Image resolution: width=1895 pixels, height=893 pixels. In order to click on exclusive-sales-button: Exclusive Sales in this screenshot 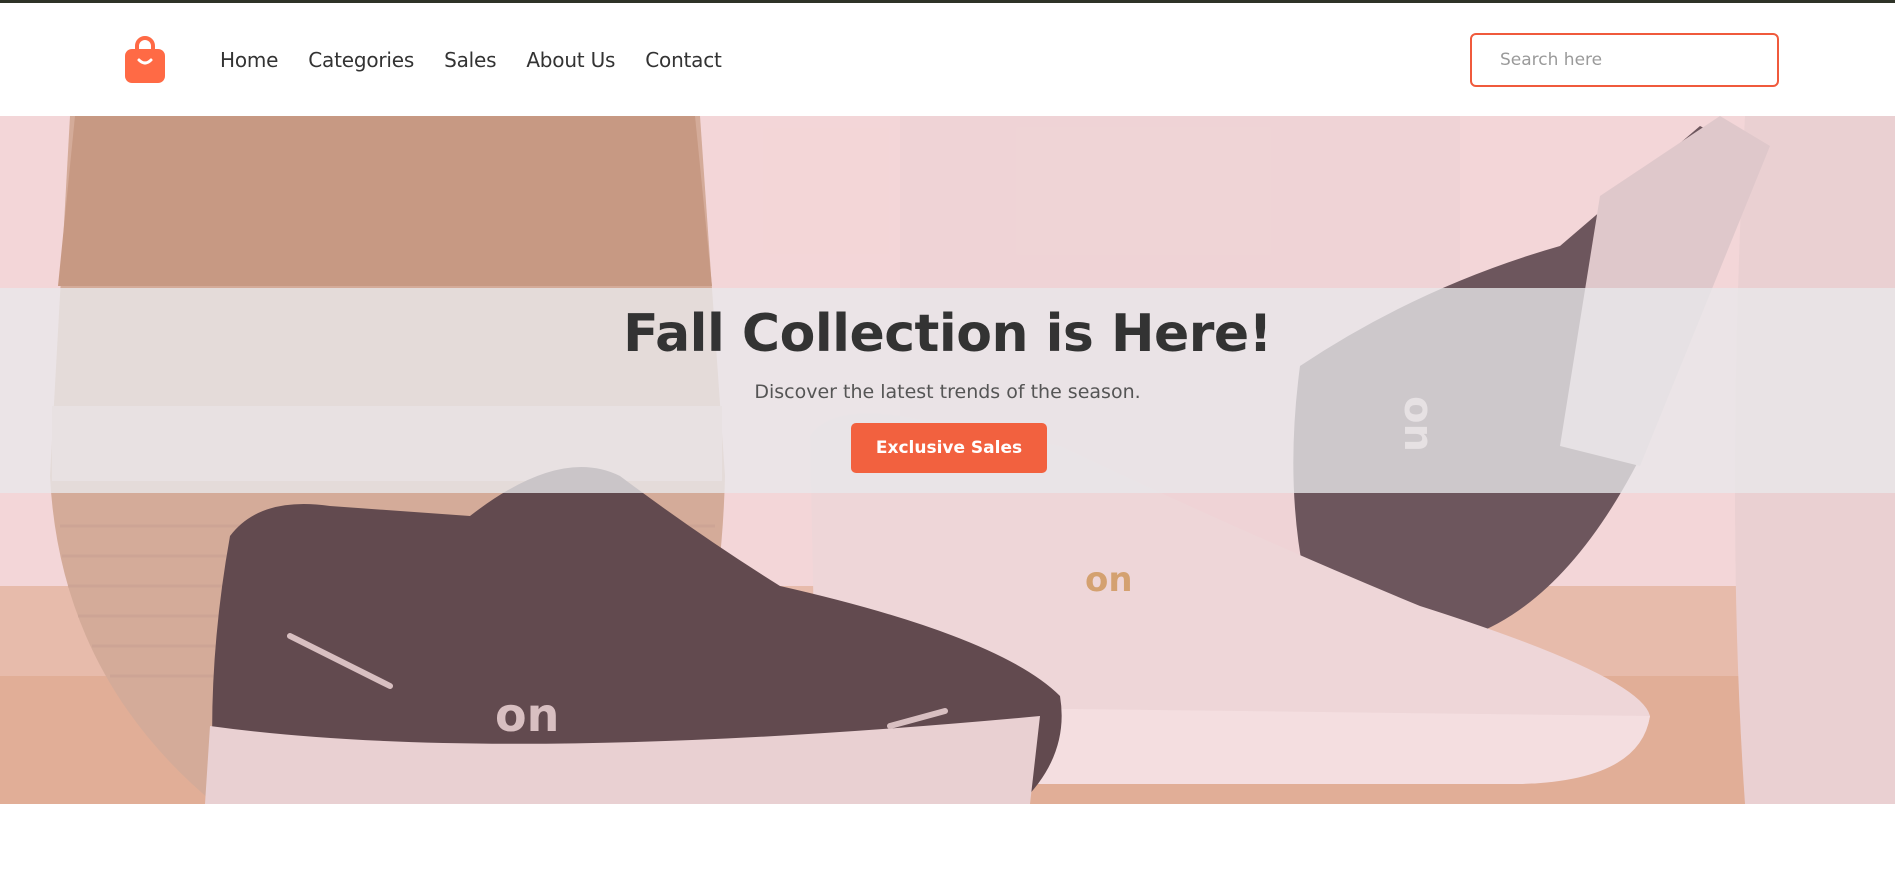, I will do `click(949, 448)`.